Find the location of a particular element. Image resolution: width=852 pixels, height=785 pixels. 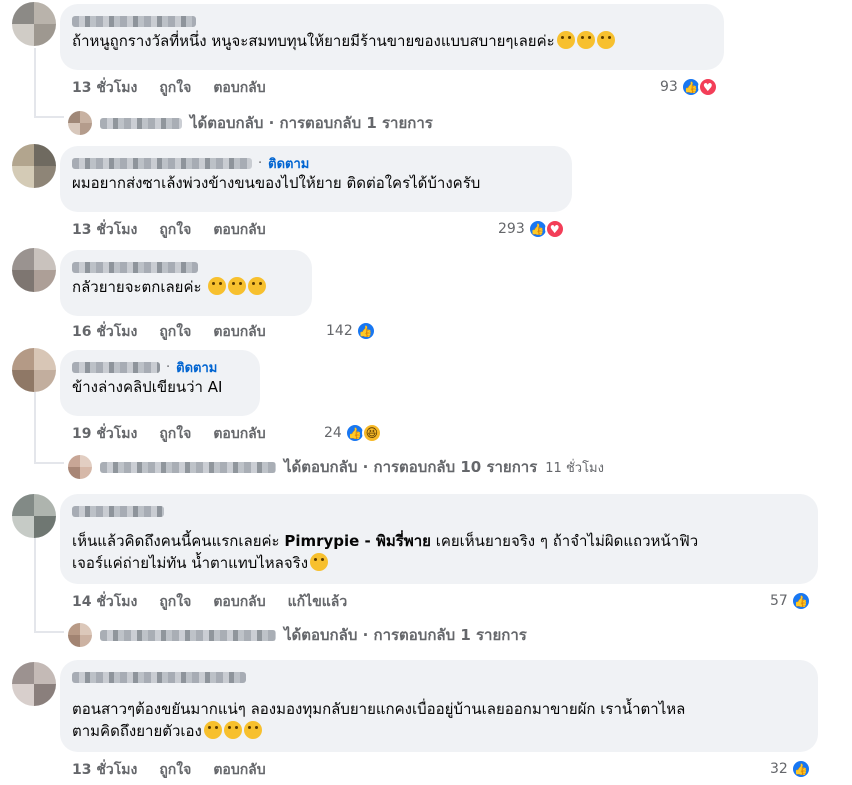

comment-bubble: กลัวยายจะตกเลยค่ะ is located at coordinates (186, 283).